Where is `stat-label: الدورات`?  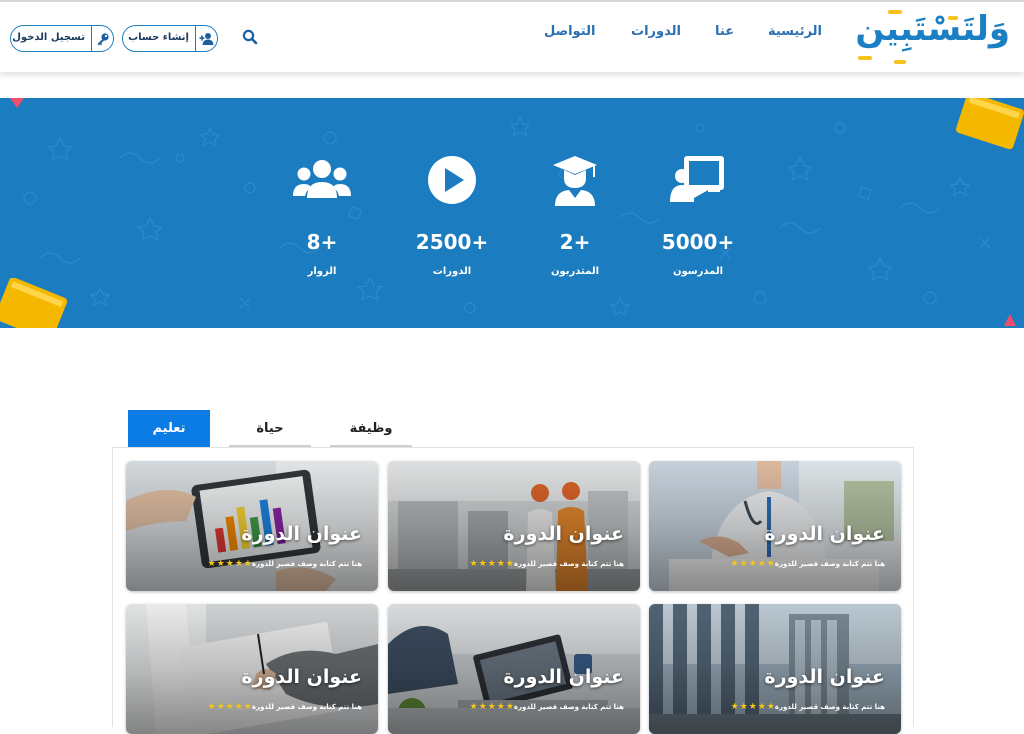 stat-label: الدورات is located at coordinates (452, 271).